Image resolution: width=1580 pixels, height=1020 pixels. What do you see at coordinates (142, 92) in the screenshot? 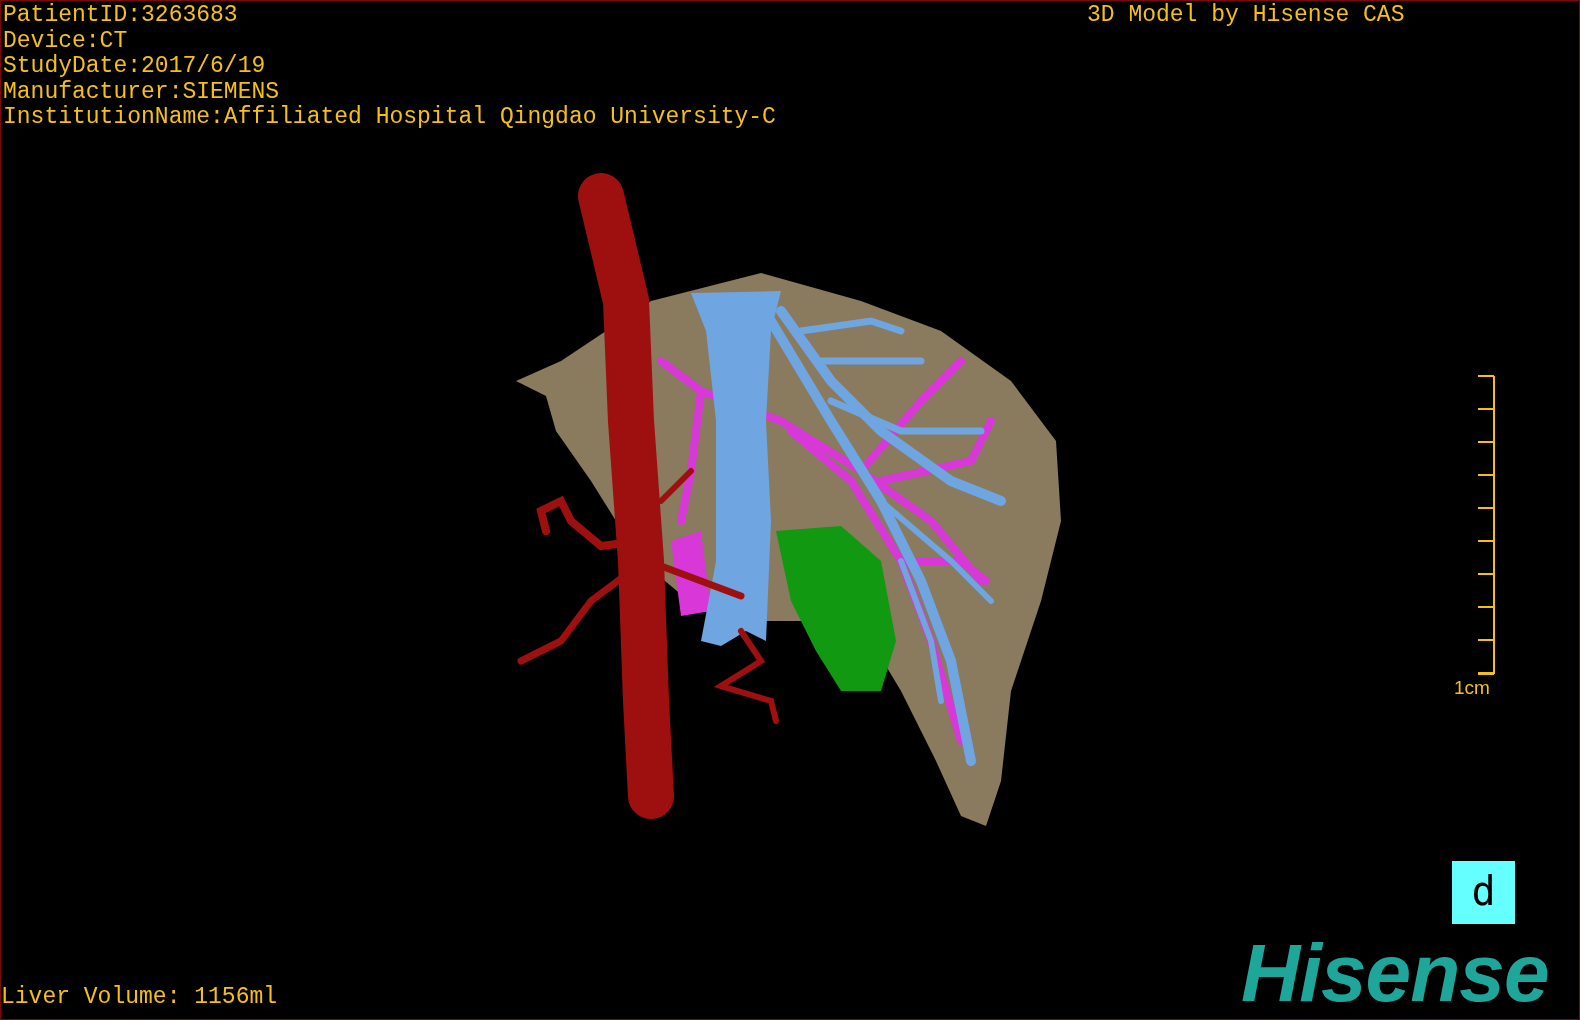
I see `patient-info-text: Manufacturer:SIEMENS` at bounding box center [142, 92].